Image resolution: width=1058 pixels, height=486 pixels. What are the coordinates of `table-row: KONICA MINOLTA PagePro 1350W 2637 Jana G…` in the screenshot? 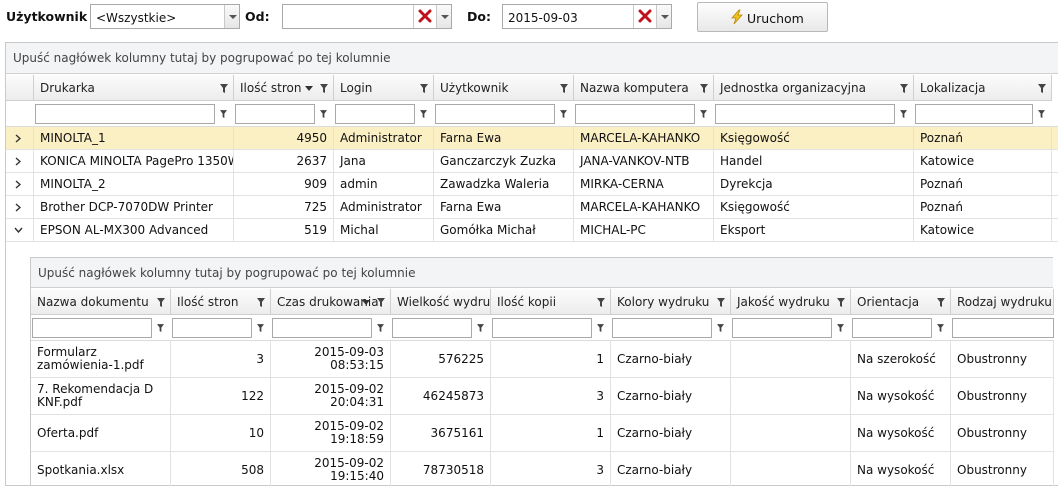 It's located at (532, 161).